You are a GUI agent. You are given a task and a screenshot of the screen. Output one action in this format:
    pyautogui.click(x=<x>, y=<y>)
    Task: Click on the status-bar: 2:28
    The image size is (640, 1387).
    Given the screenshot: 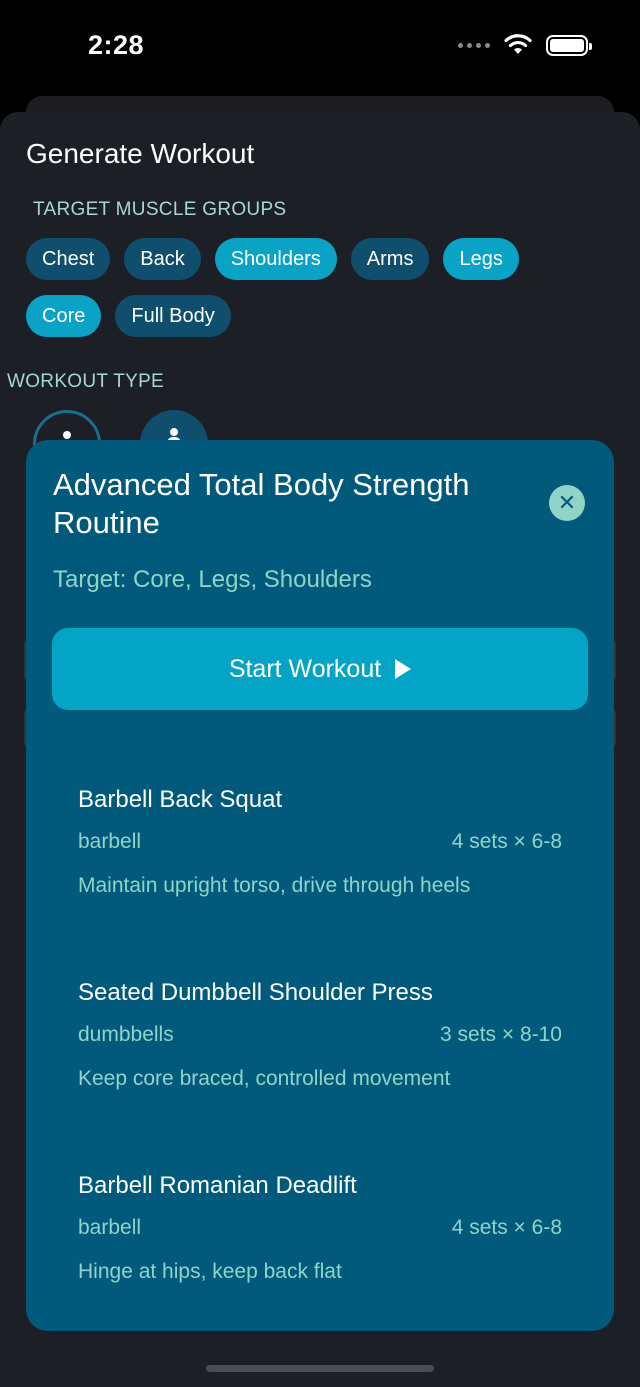 What is the action you would take?
    pyautogui.click(x=320, y=48)
    